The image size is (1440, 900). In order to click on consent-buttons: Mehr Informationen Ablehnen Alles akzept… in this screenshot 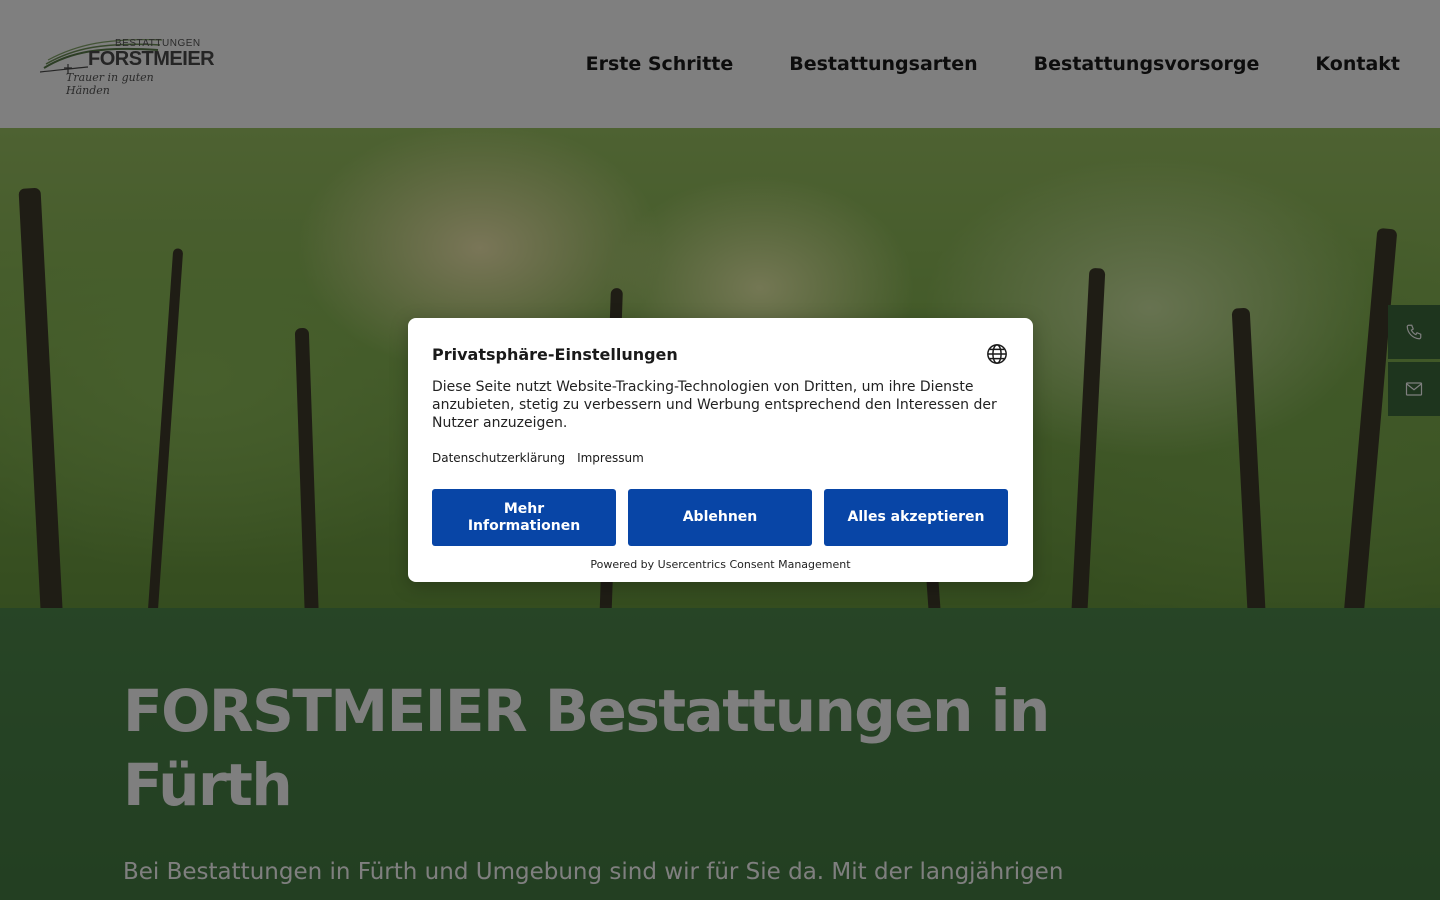, I will do `click(720, 517)`.